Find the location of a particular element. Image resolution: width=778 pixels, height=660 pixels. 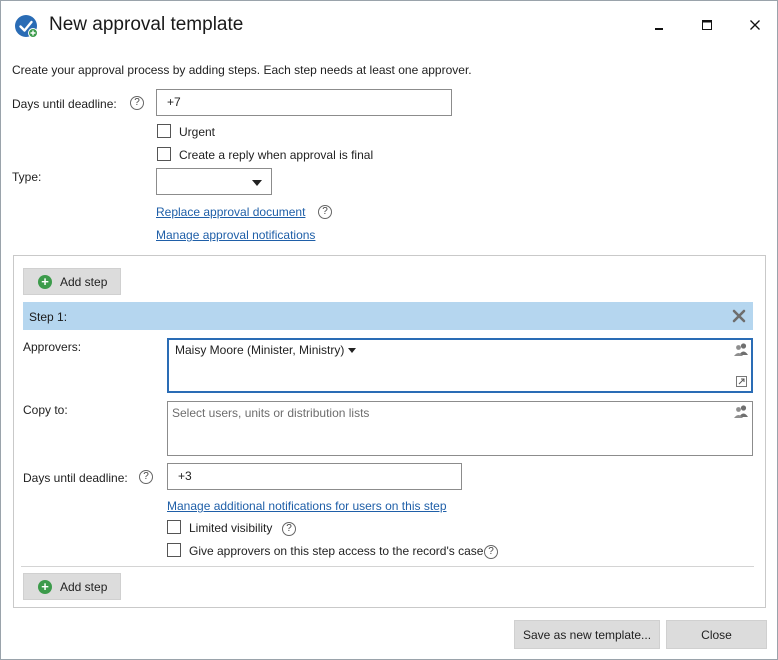

divider is located at coordinates (387, 566).